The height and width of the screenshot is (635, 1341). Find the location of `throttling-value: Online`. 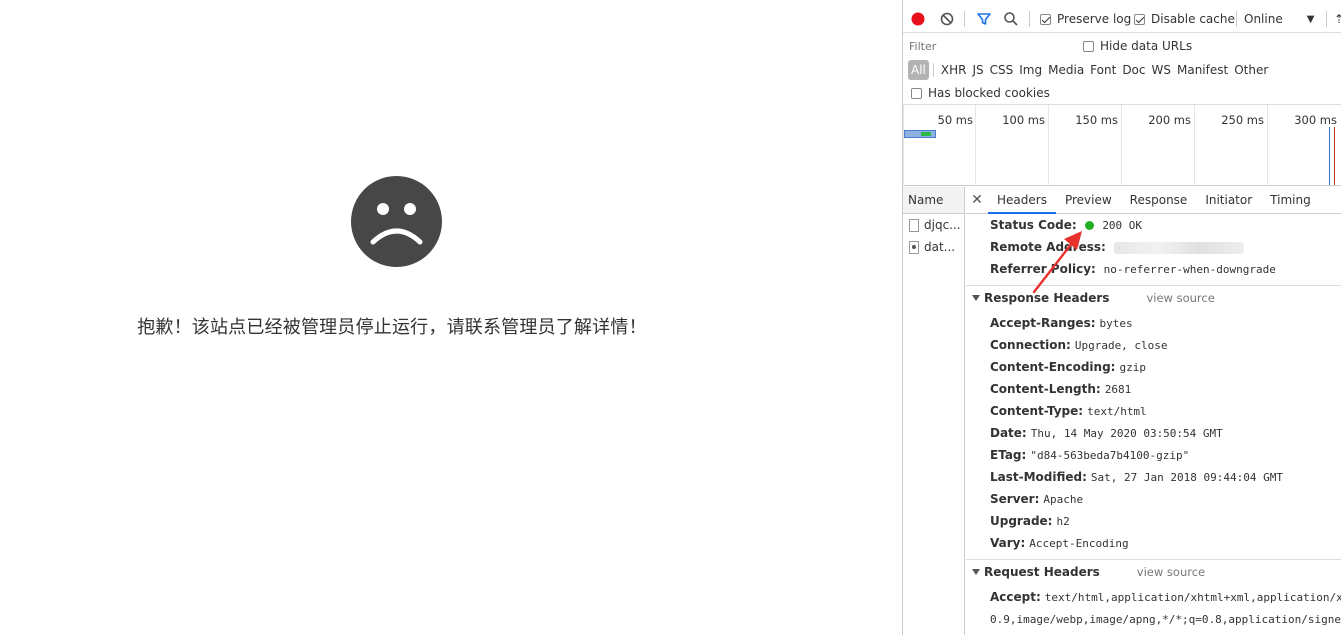

throttling-value: Online is located at coordinates (1263, 19).